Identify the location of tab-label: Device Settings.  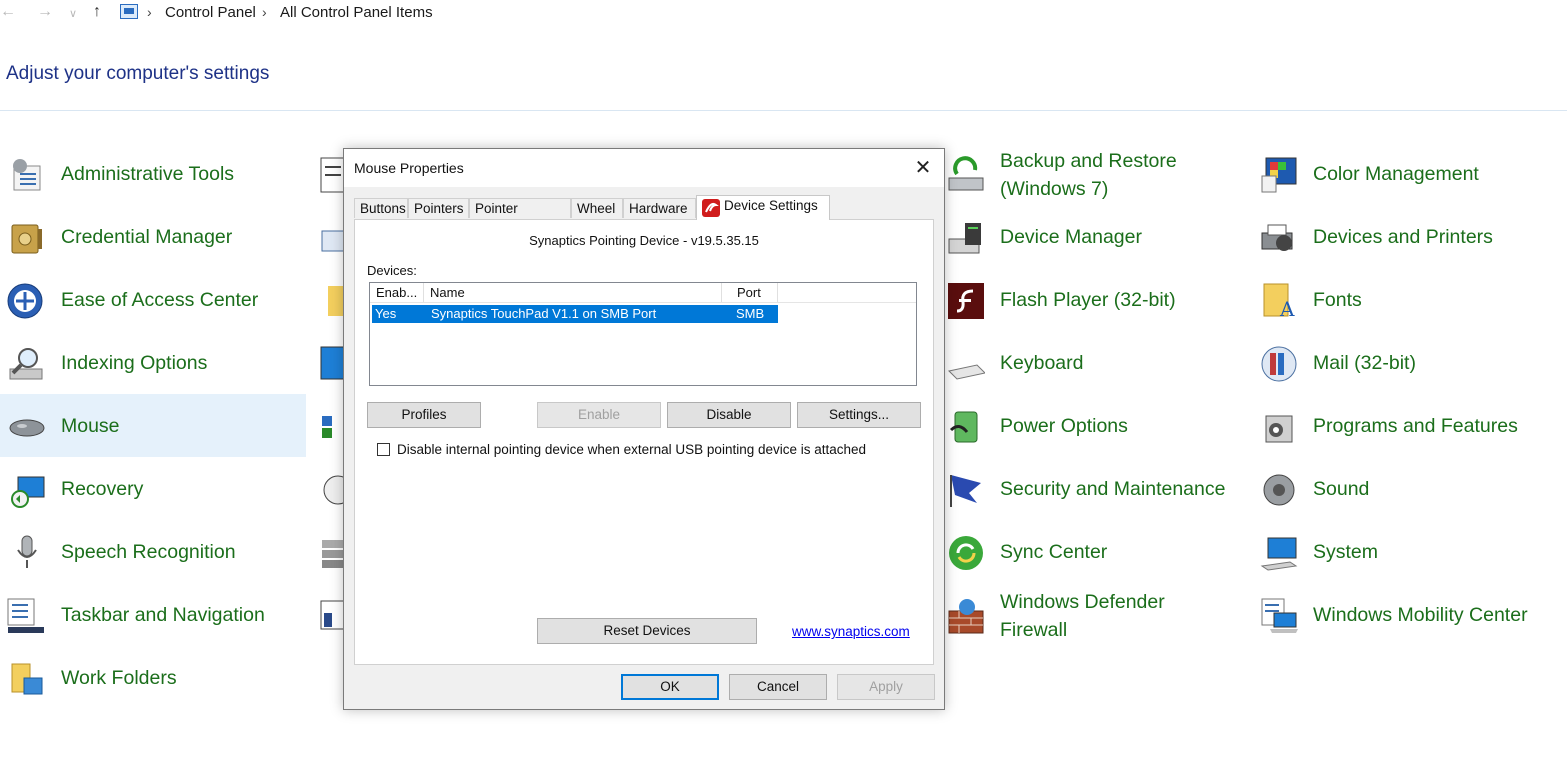
(771, 205).